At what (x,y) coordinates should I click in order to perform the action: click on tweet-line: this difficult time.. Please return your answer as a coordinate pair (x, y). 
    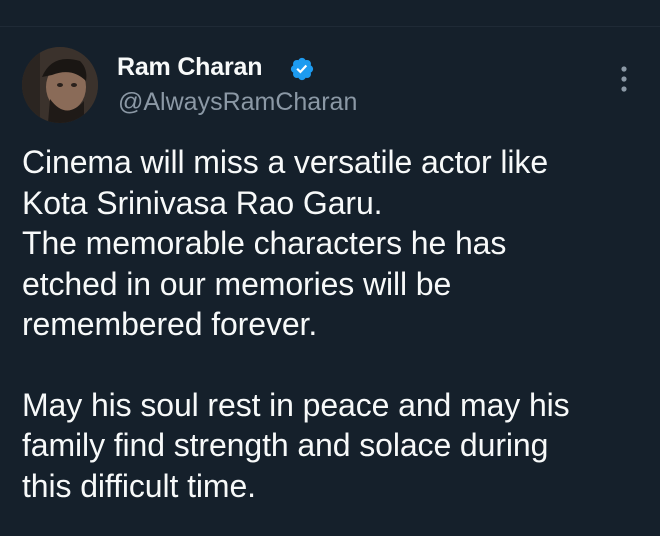
    Looking at the image, I should click on (139, 485).